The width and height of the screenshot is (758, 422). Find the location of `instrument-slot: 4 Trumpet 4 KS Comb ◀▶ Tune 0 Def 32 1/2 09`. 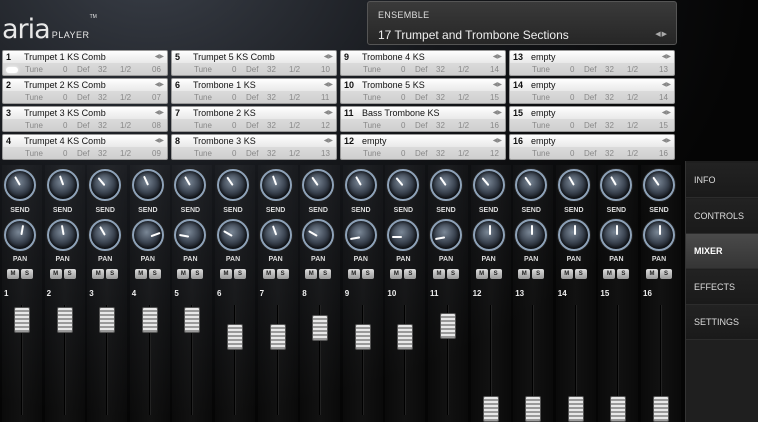

instrument-slot: 4 Trumpet 4 KS Comb ◀▶ Tune 0 Def 32 1/2 09 is located at coordinates (85, 147).